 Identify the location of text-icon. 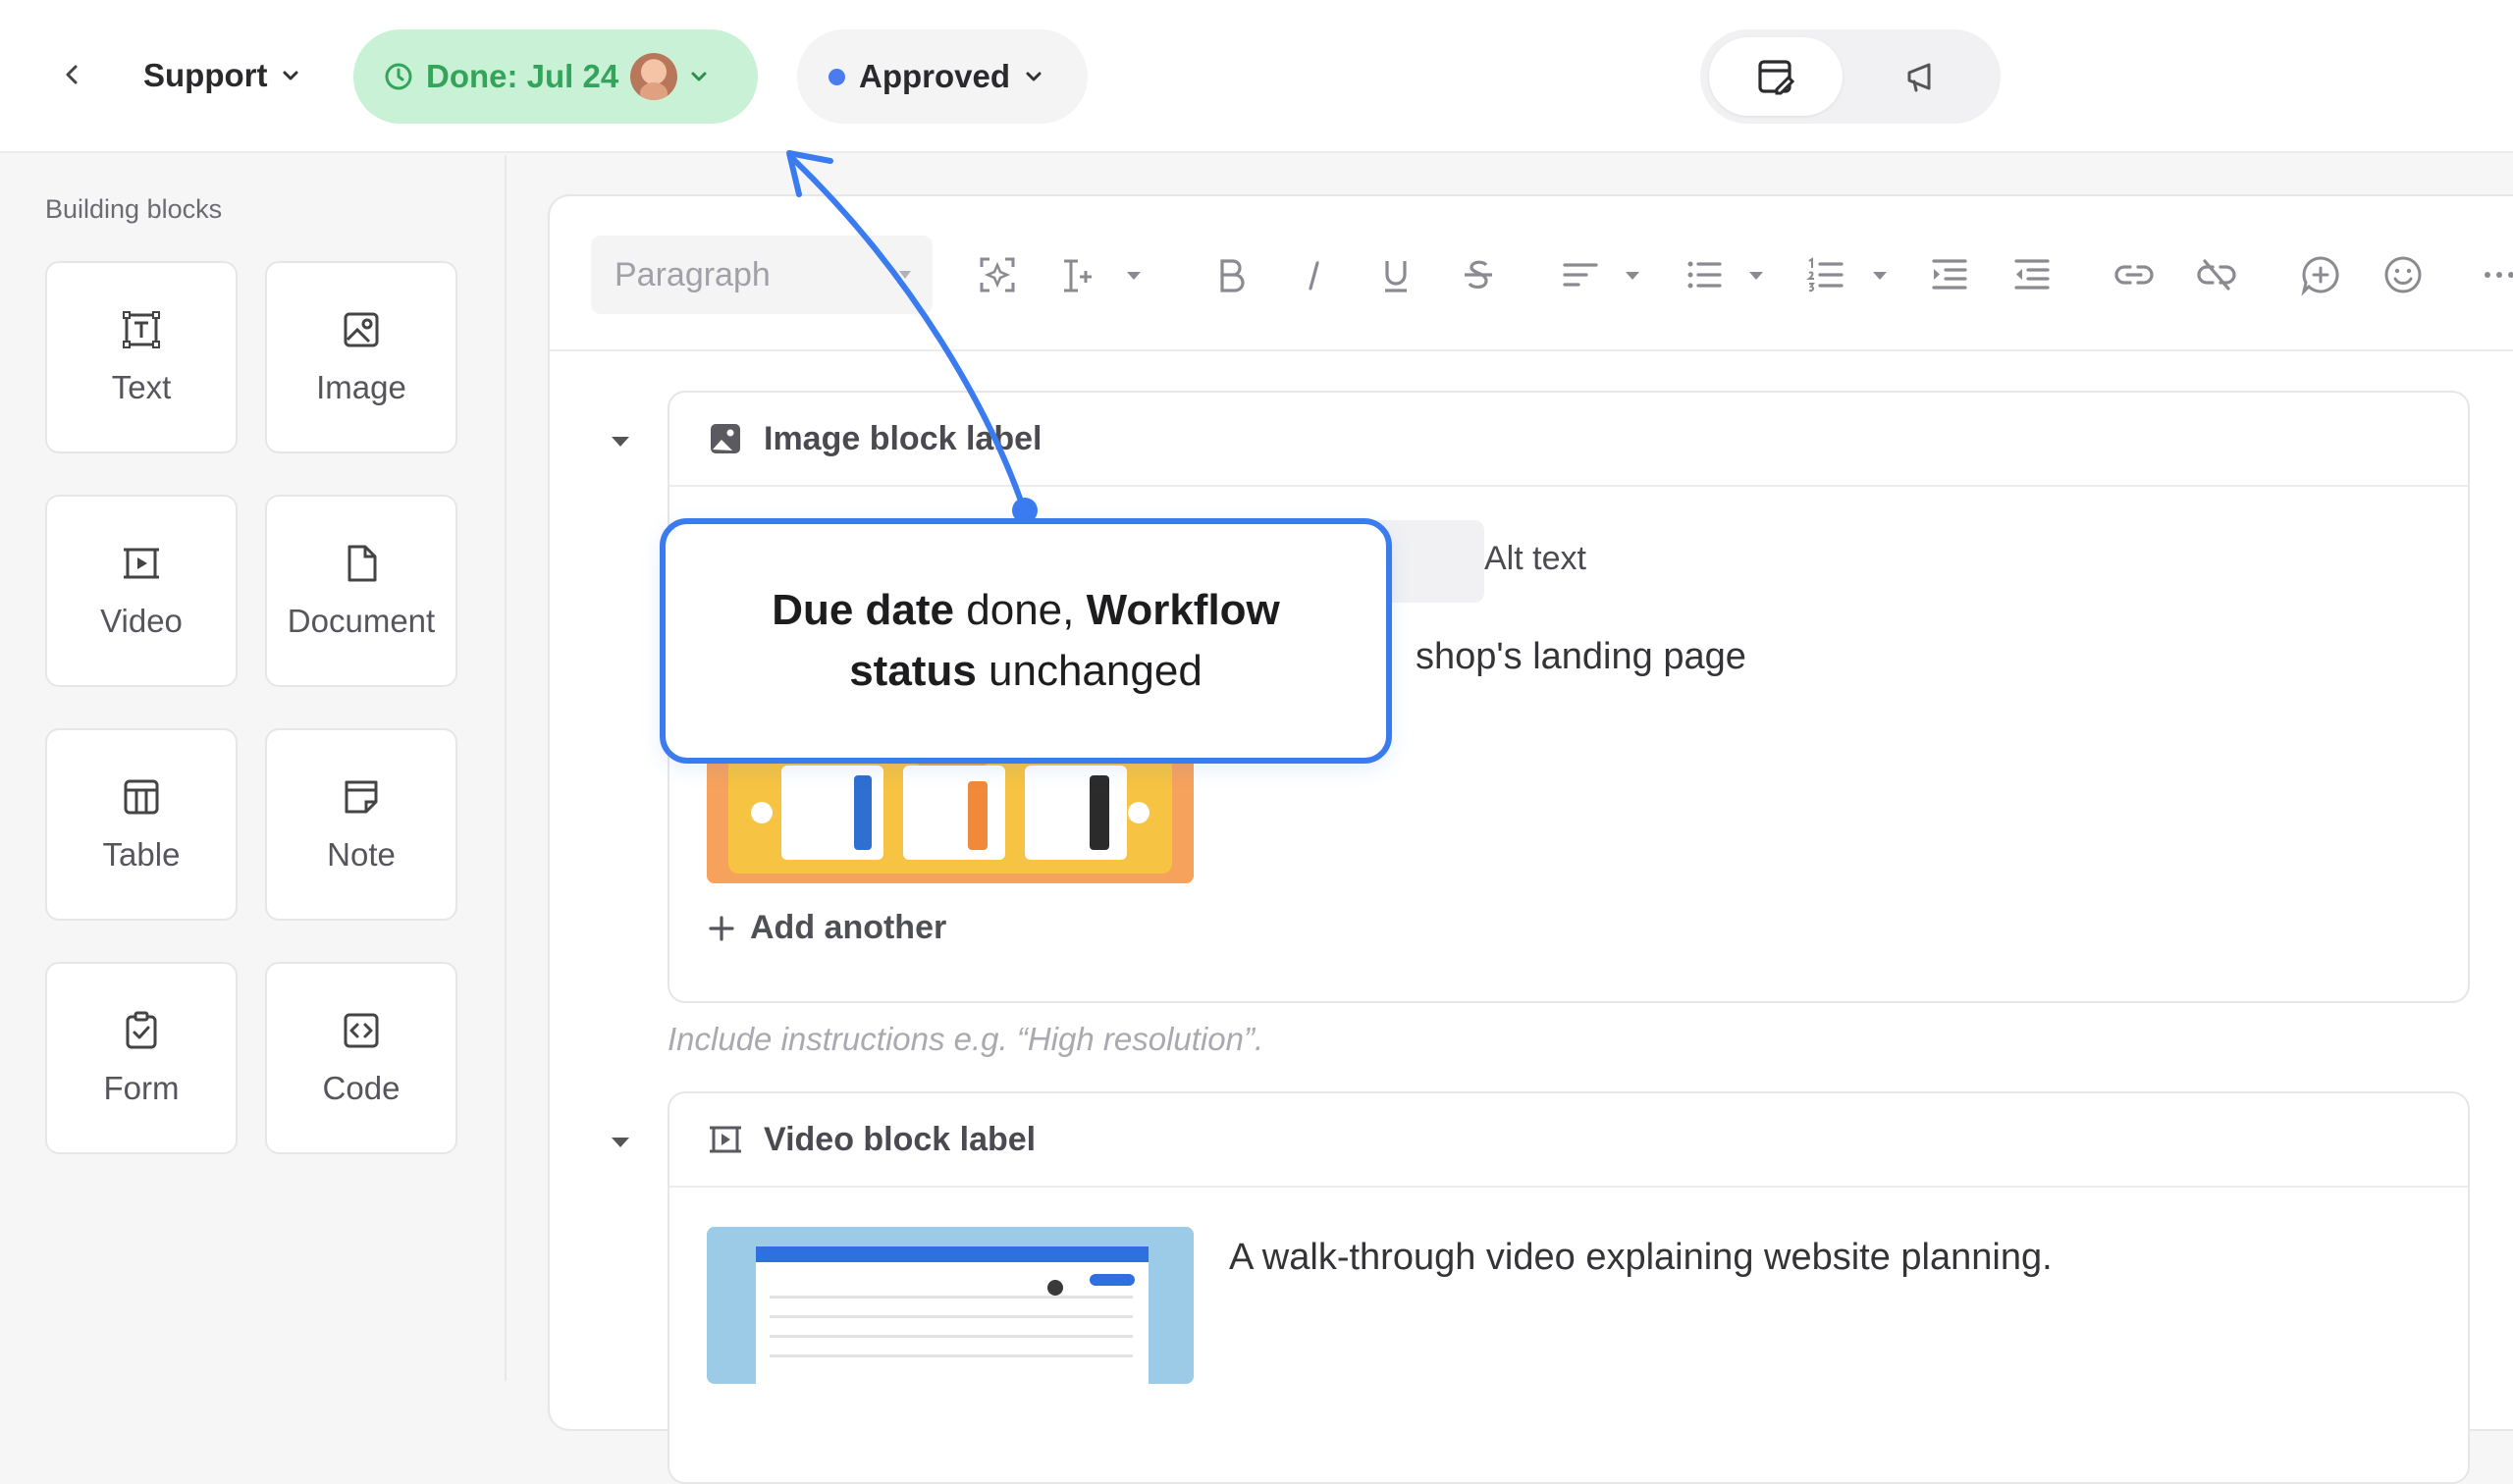
(141, 329).